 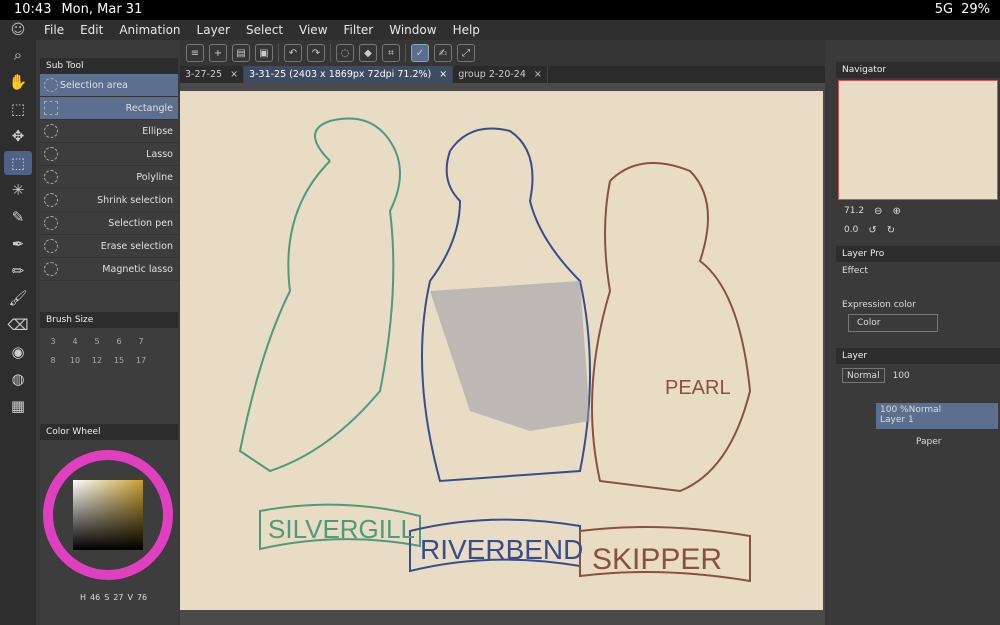 I want to click on status-time: 10:43, so click(x=33, y=9).